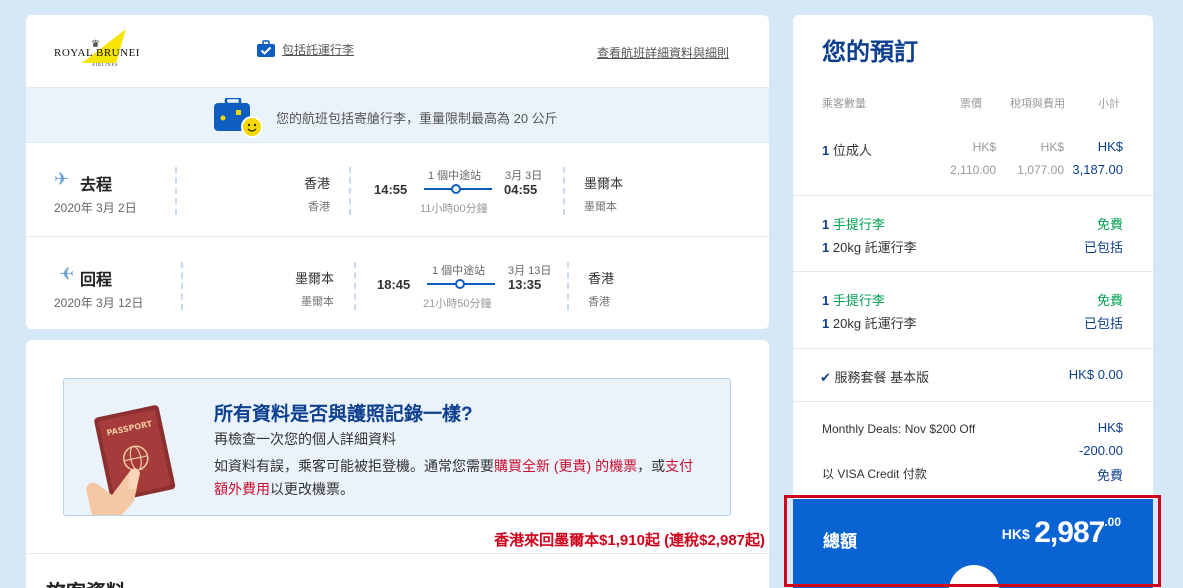 The height and width of the screenshot is (588, 1183). Describe the element at coordinates (972, 541) in the screenshot. I see `highlight-box` at that location.